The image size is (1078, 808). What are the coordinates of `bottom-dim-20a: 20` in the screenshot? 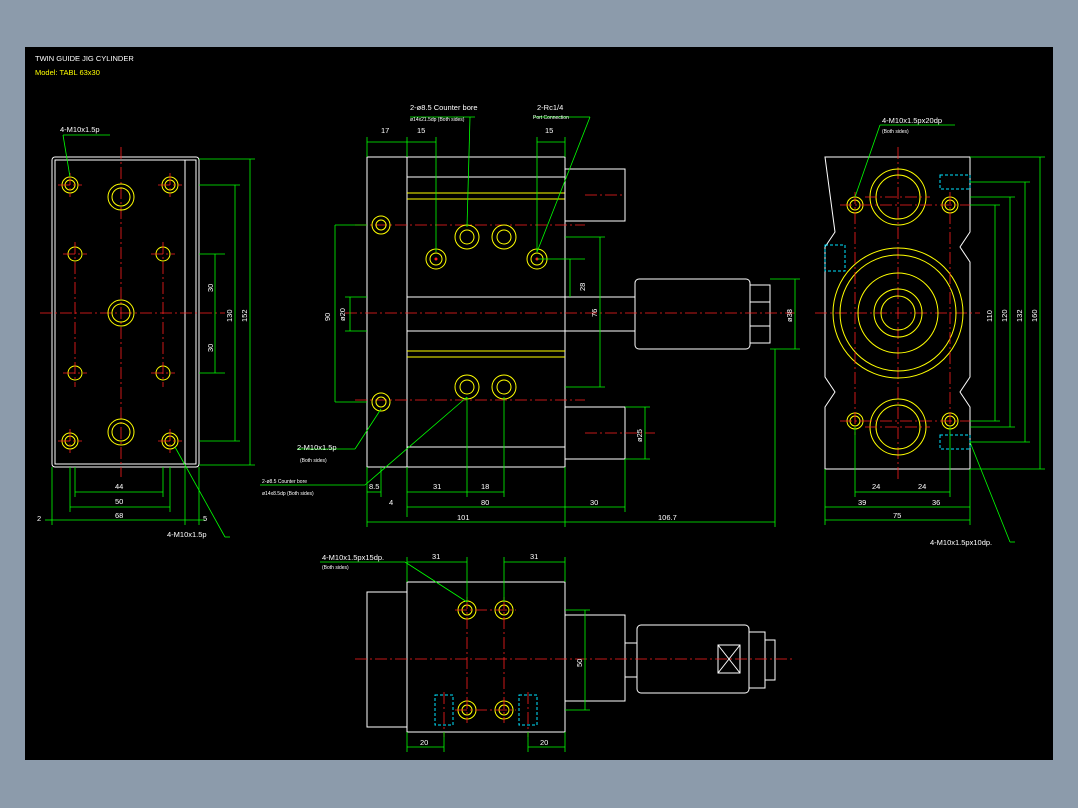 It's located at (424, 742).